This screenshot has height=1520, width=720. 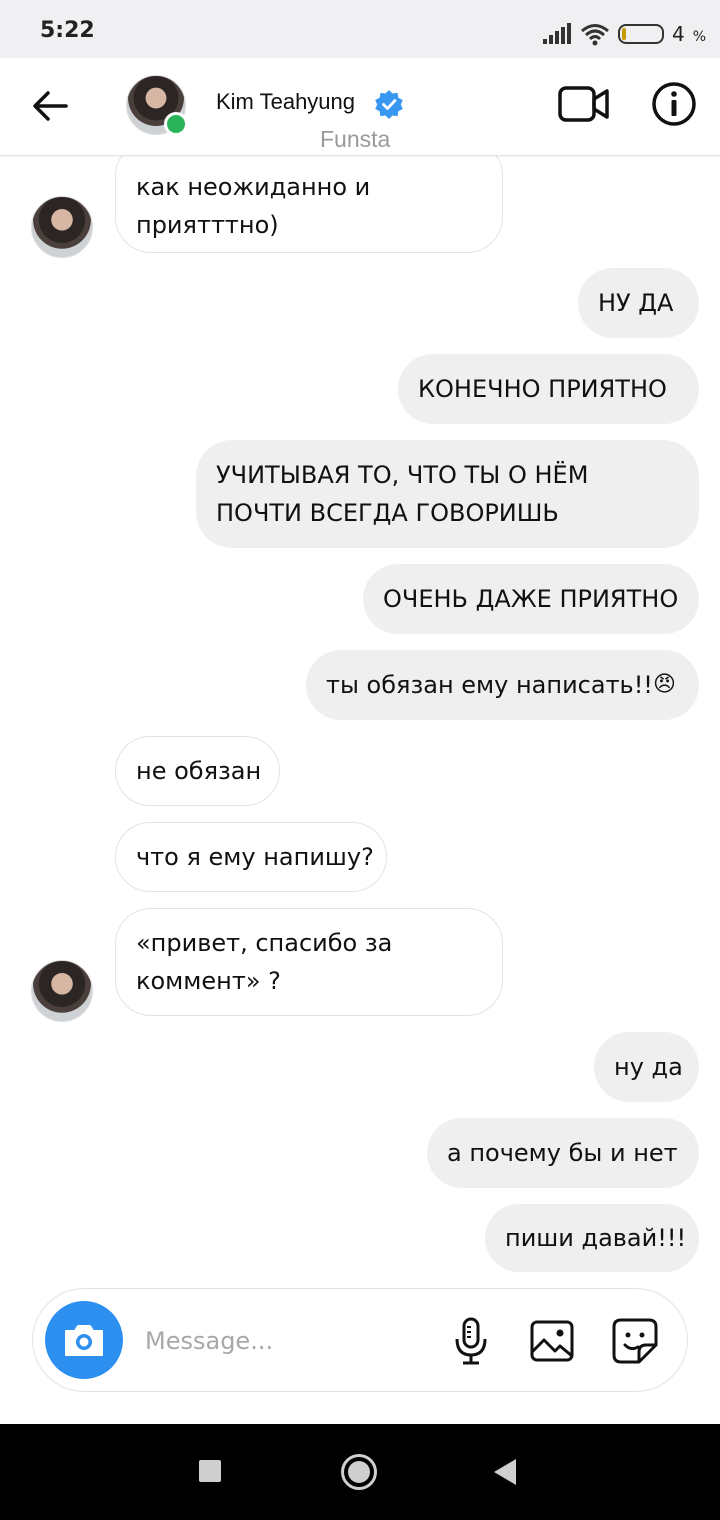 I want to click on message-bubble-outgoing: НУ ДА, so click(x=638, y=303).